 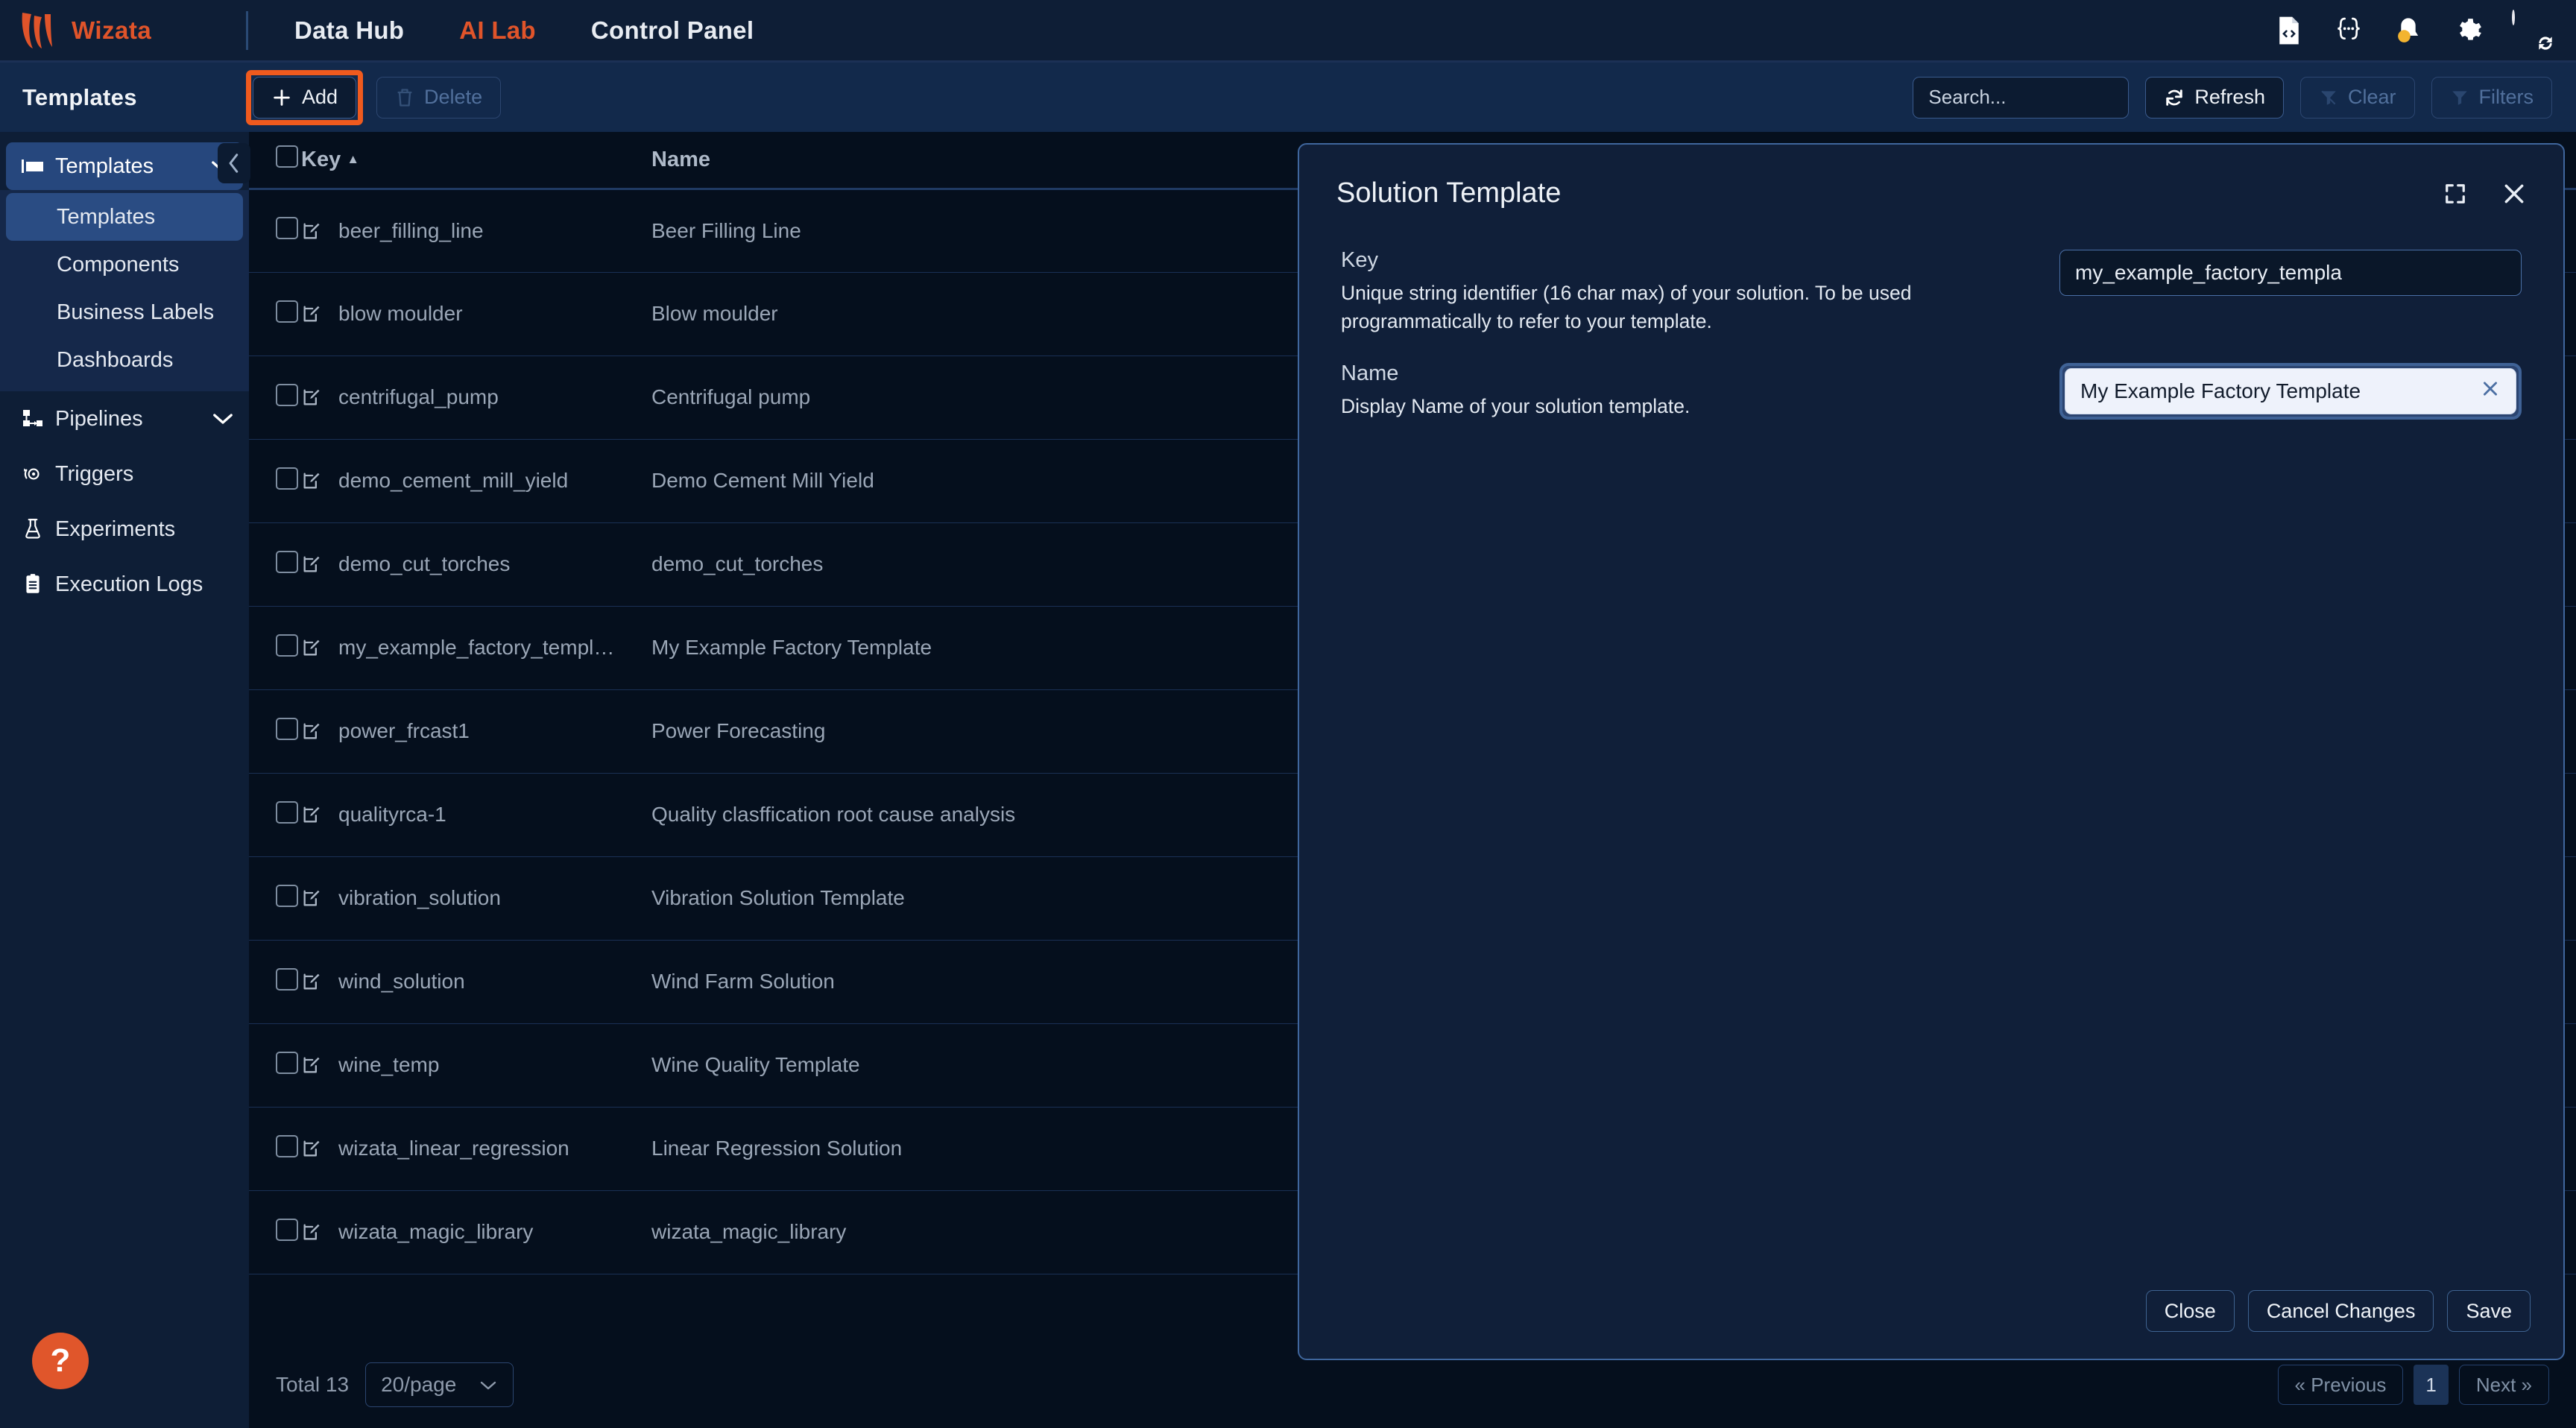 What do you see at coordinates (714, 313) in the screenshot?
I see `row-name-text: Blow moulder` at bounding box center [714, 313].